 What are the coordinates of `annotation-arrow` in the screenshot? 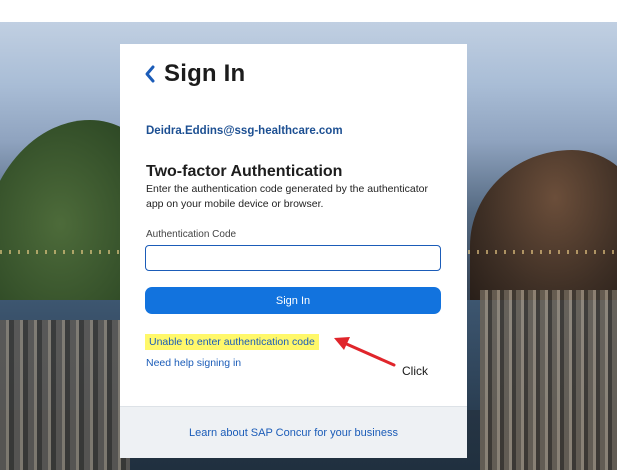 It's located at (365, 353).